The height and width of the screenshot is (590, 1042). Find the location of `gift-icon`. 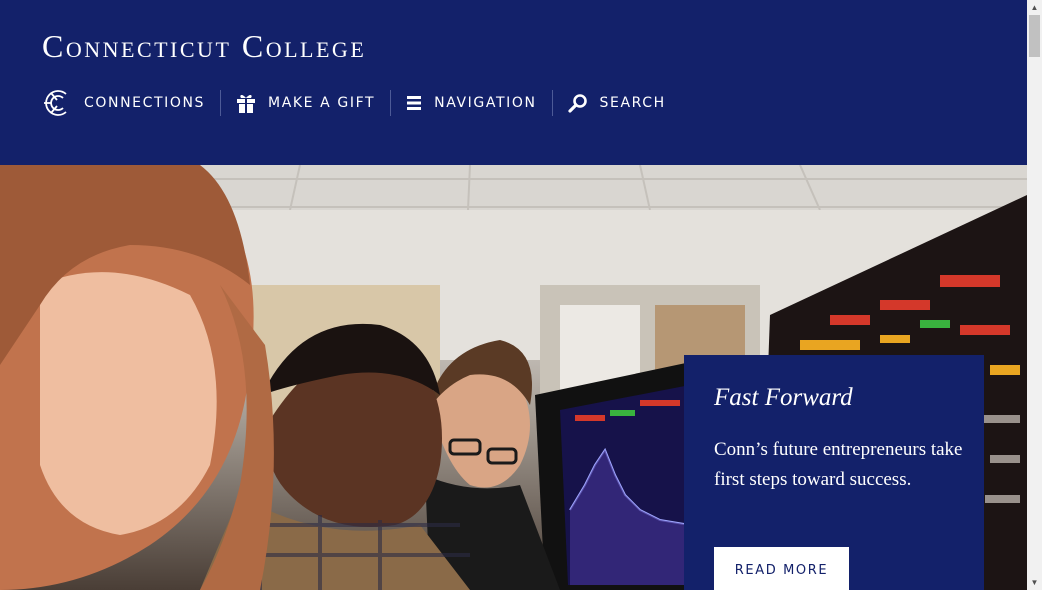

gift-icon is located at coordinates (246, 103).